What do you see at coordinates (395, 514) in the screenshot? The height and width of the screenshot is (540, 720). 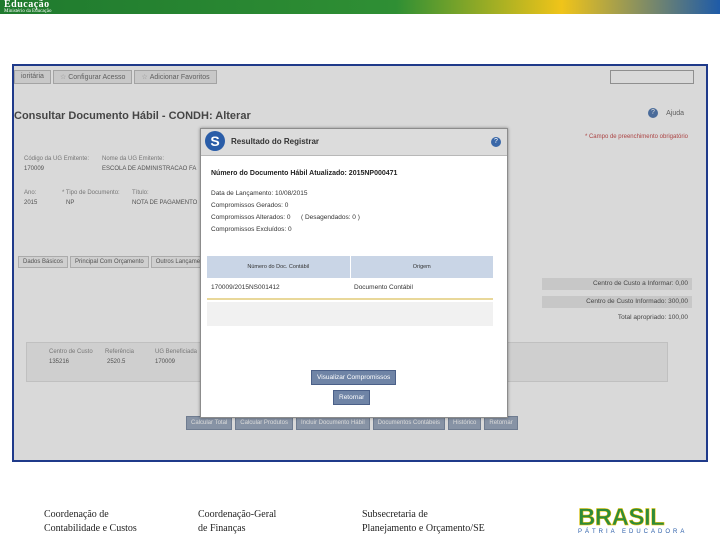 I see `footer-text: Subsecretaria de` at bounding box center [395, 514].